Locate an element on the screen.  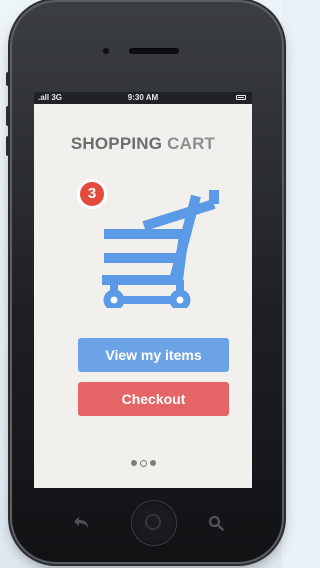
title-word-shopping: SHOPPING is located at coordinates (116, 143).